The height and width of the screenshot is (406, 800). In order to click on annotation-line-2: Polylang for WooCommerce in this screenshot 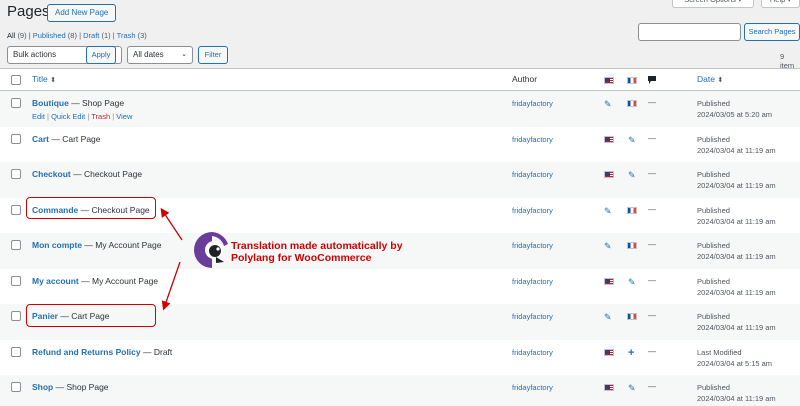, I will do `click(301, 258)`.